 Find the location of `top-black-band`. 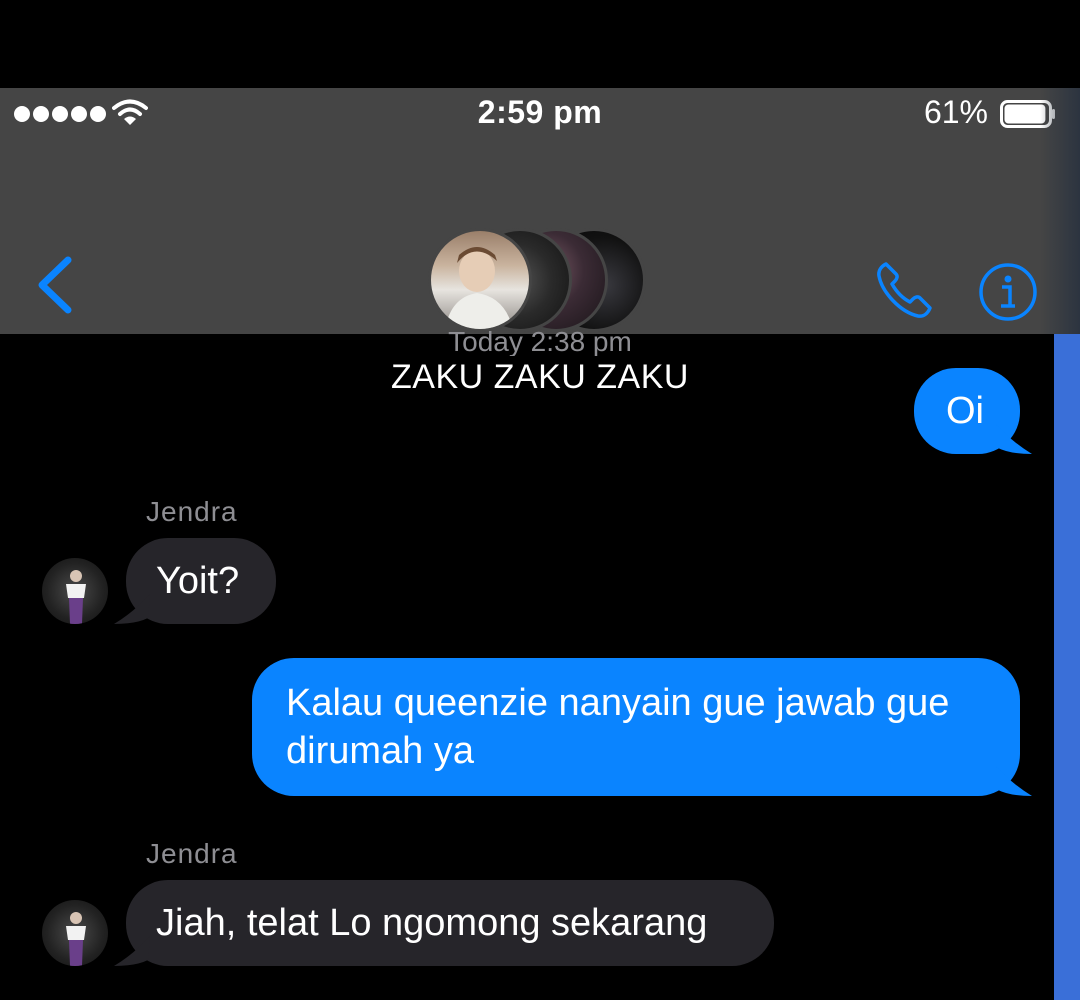

top-black-band is located at coordinates (540, 44).